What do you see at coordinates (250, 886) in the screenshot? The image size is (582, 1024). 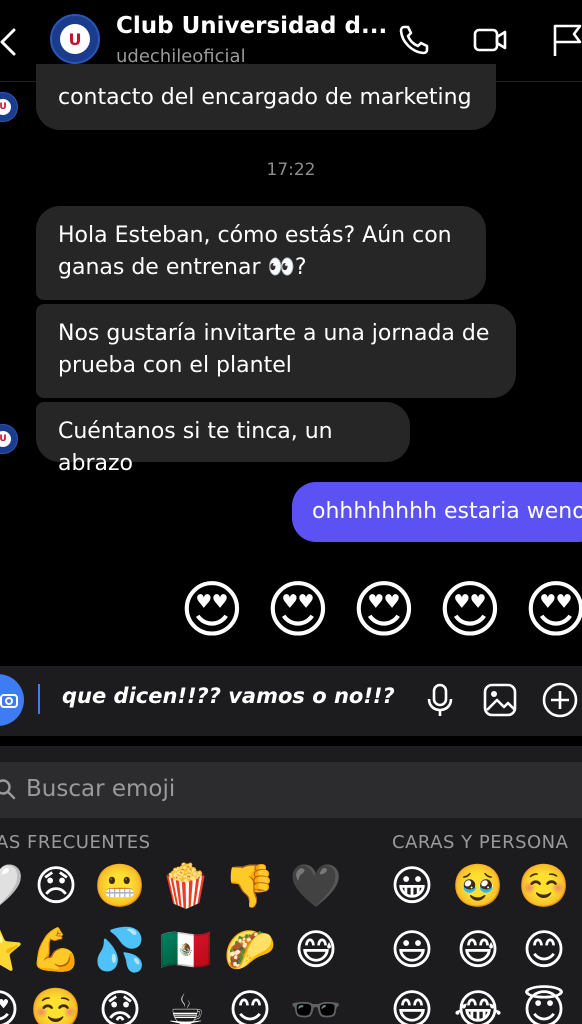 I see `emoji-key: 👎` at bounding box center [250, 886].